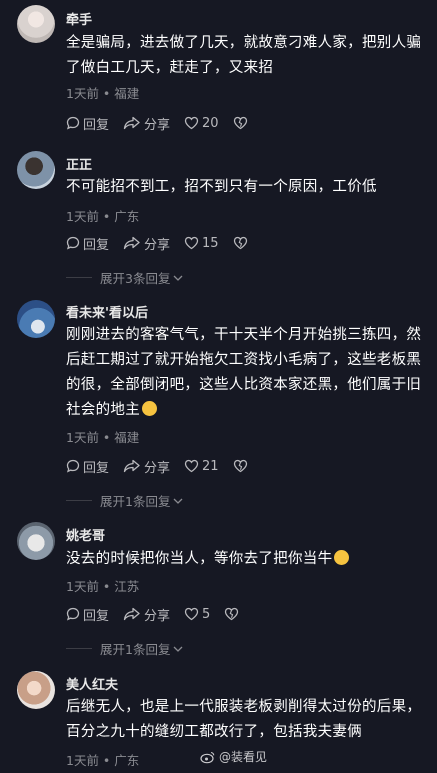 The image size is (437, 773). Describe the element at coordinates (207, 757) in the screenshot. I see `weibo-logo-icon` at that location.